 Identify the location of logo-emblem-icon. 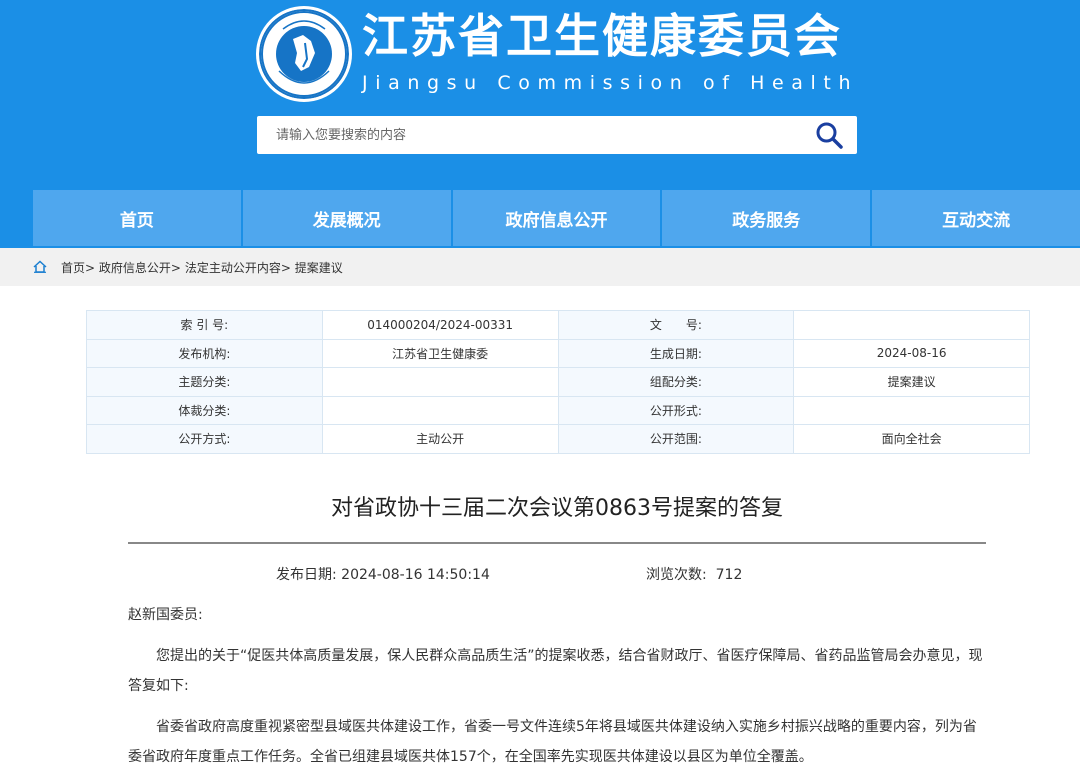
(304, 54).